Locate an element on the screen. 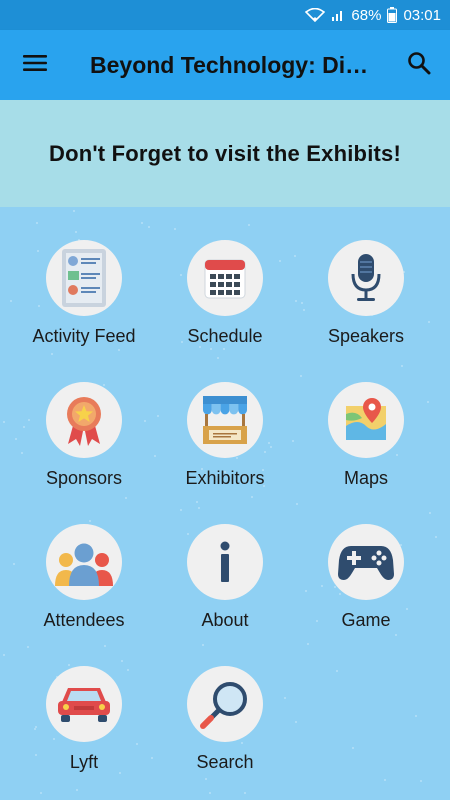  tile-schedule: Schedule is located at coordinates (225, 277).